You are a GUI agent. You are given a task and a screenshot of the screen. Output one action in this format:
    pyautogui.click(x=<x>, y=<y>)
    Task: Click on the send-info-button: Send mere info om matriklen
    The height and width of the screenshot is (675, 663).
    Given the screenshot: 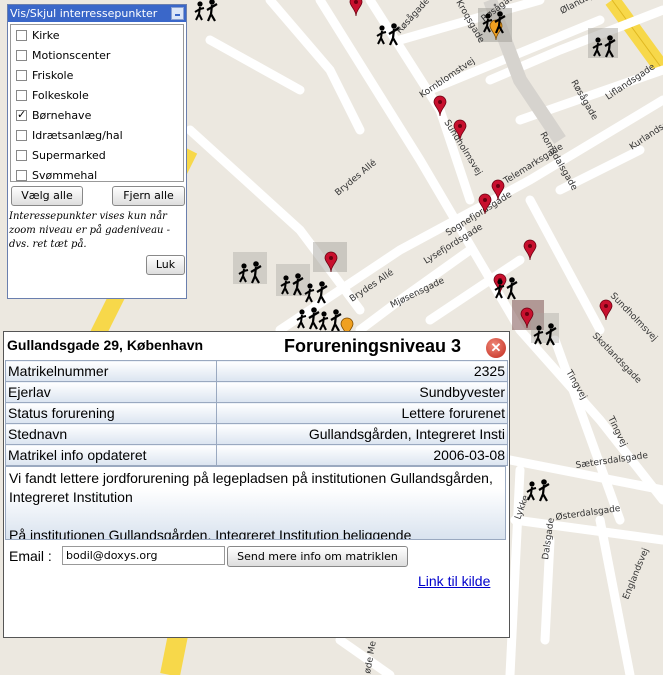 What is the action you would take?
    pyautogui.click(x=317, y=556)
    